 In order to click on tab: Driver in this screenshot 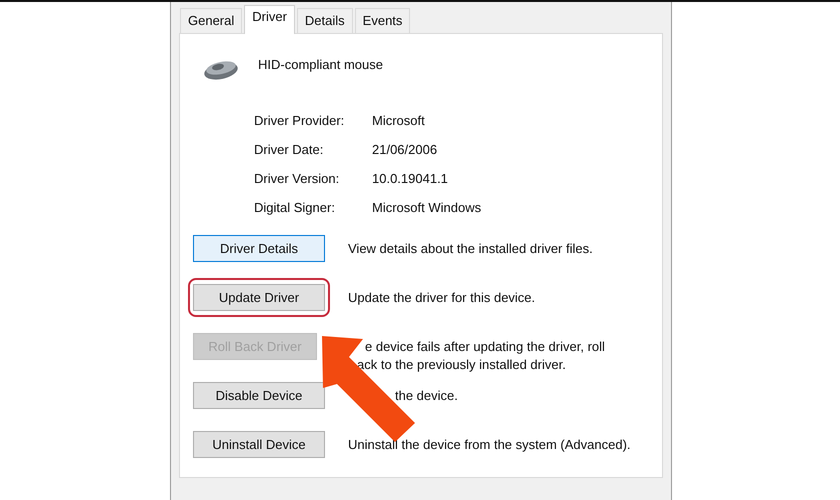, I will do `click(269, 19)`.